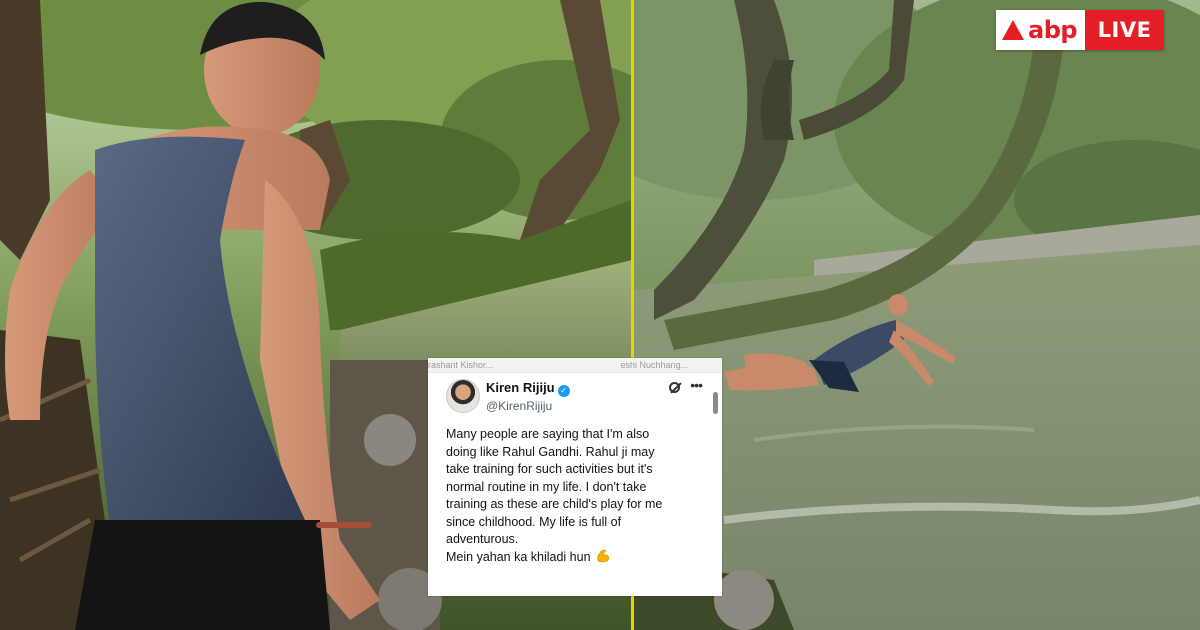 Image resolution: width=1200 pixels, height=630 pixels. I want to click on tweet-line: Many people are saying that I'm also, so click(548, 434).